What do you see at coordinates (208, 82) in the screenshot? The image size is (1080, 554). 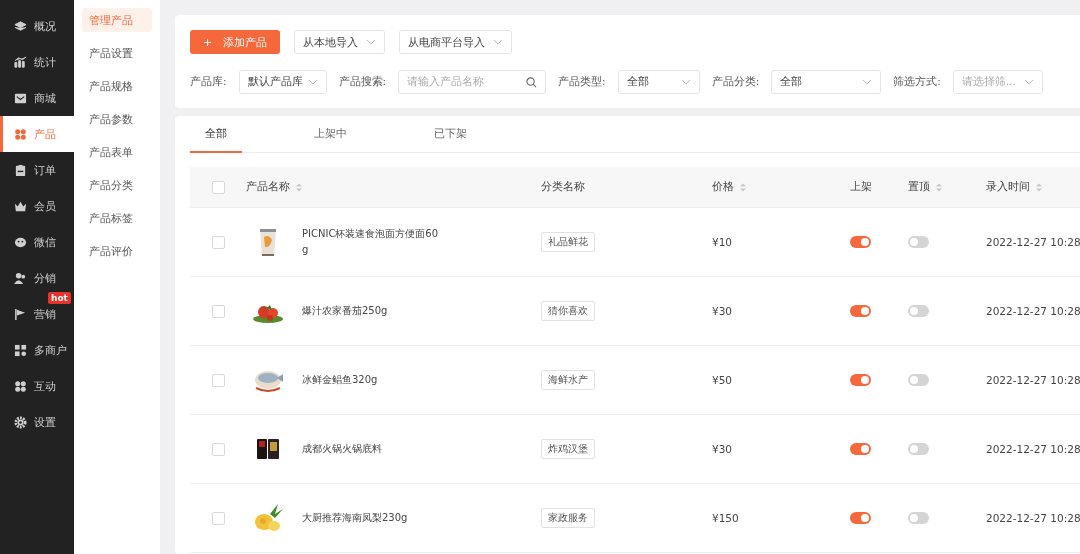 I see `filter-label: 产品库:` at bounding box center [208, 82].